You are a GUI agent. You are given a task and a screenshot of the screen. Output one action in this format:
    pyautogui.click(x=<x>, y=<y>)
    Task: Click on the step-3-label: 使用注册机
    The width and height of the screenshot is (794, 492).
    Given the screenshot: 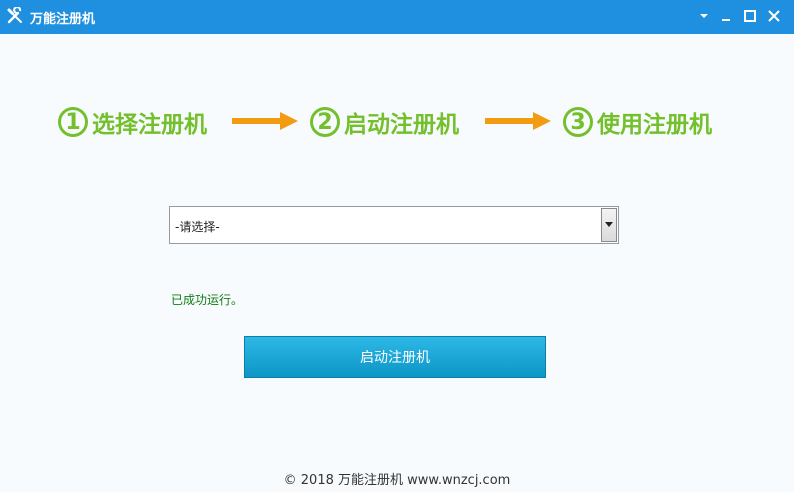 What is the action you would take?
    pyautogui.click(x=654, y=125)
    